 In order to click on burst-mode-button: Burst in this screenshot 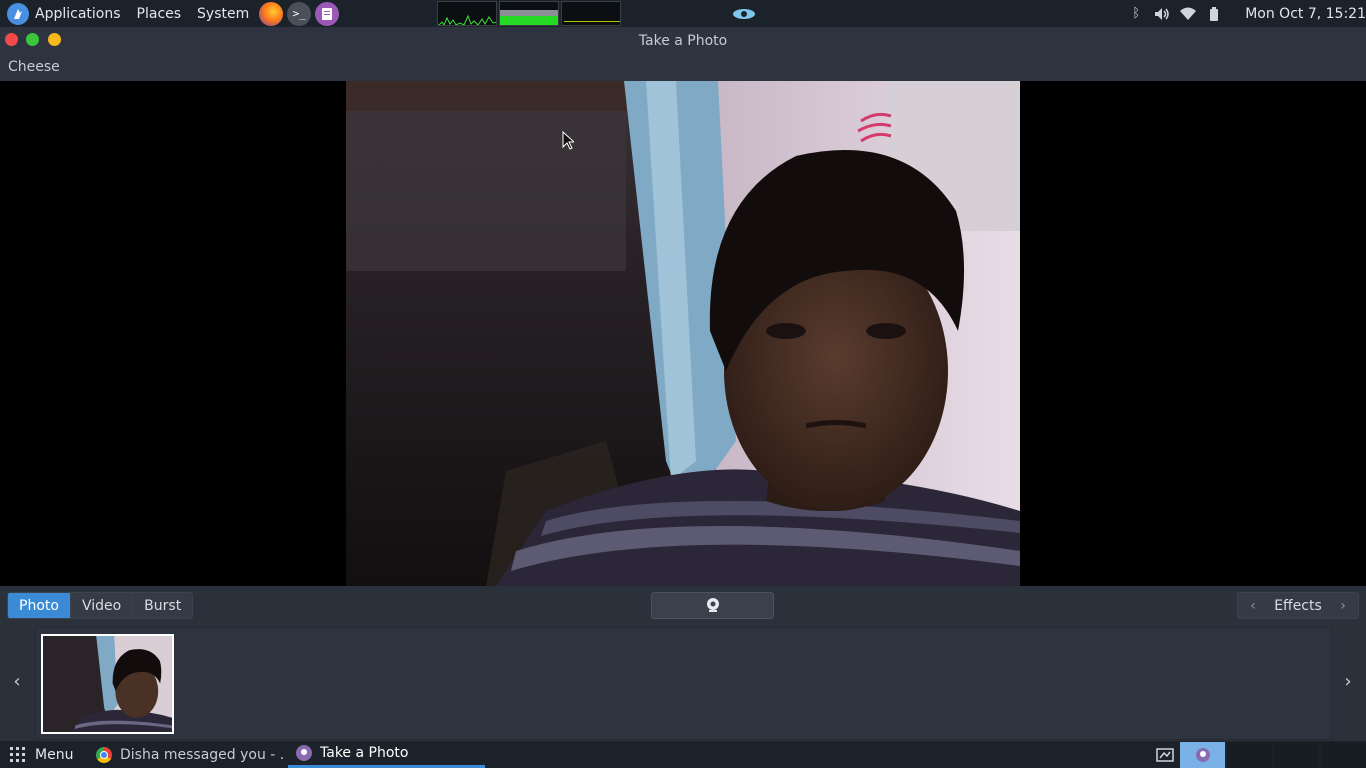, I will do `click(163, 605)`.